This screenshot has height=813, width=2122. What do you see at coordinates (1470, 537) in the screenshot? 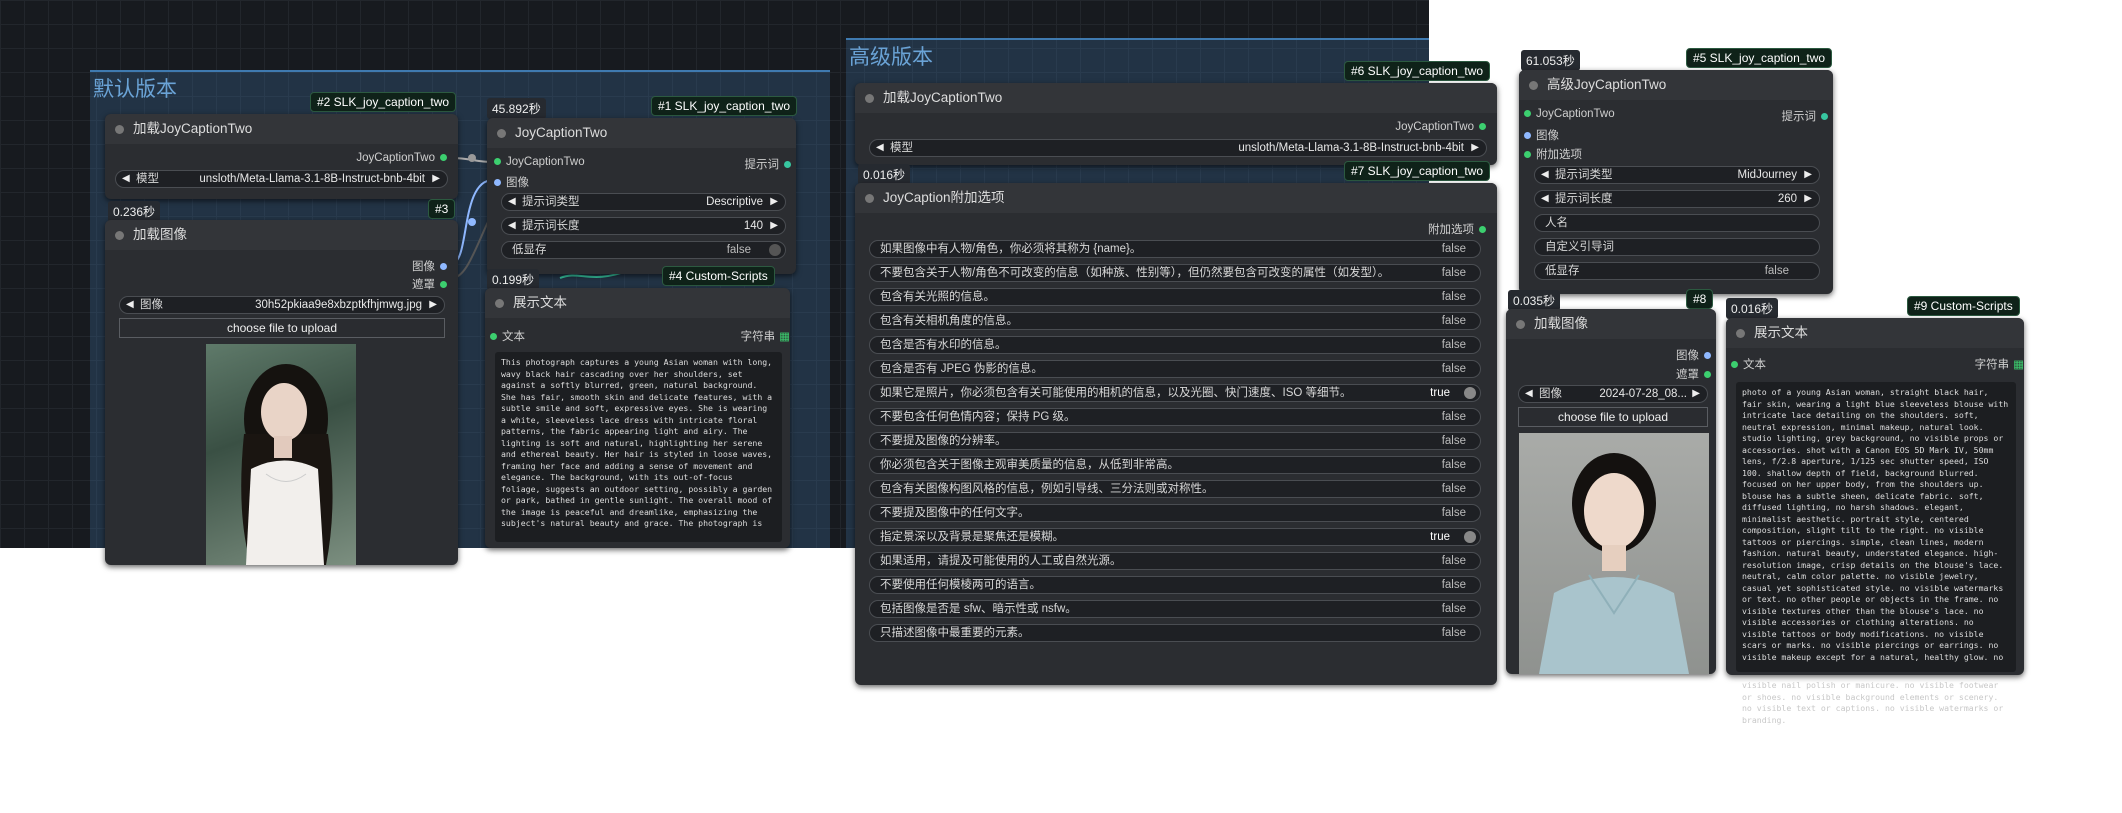
I see `toggle-knob-icon` at bounding box center [1470, 537].